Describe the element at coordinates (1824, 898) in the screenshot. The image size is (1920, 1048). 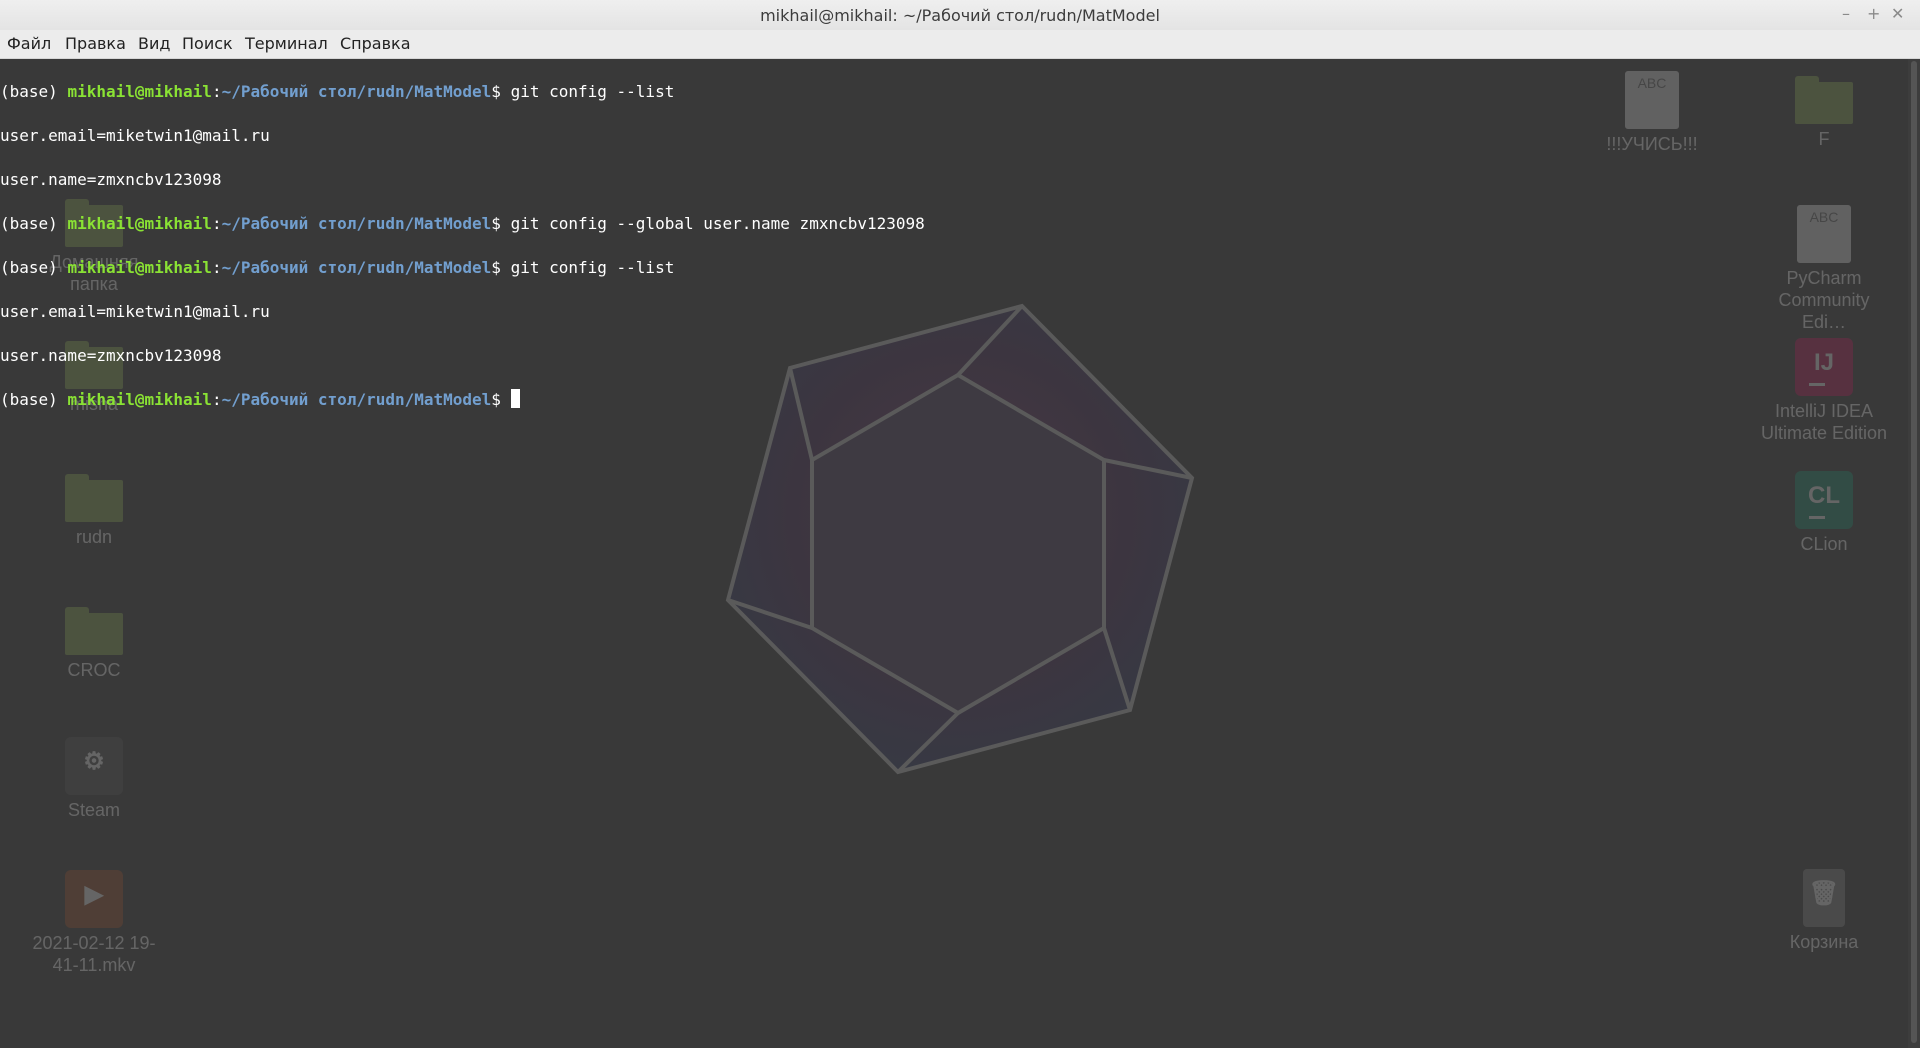
I see `trash-icon: 🗑` at that location.